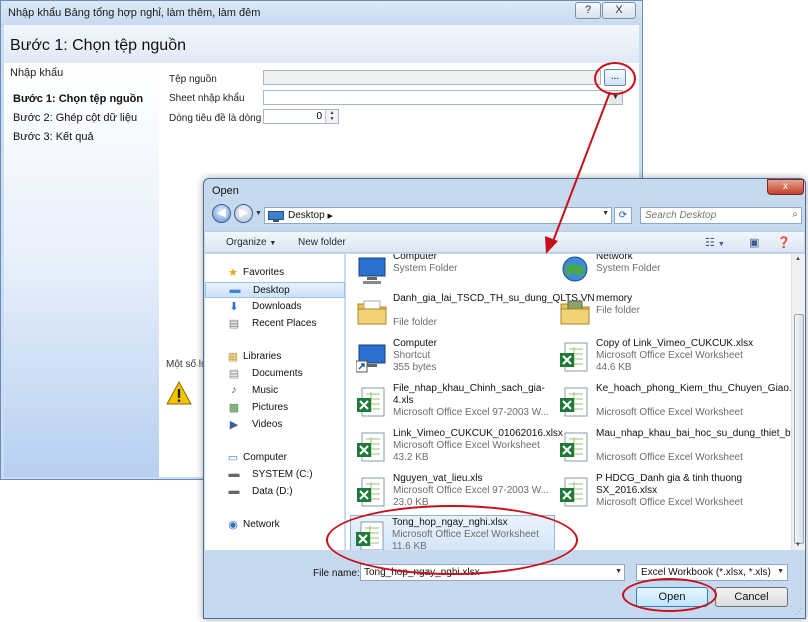 Image resolution: width=808 pixels, height=622 pixels. I want to click on preview-pane-icon: ▣, so click(754, 242).